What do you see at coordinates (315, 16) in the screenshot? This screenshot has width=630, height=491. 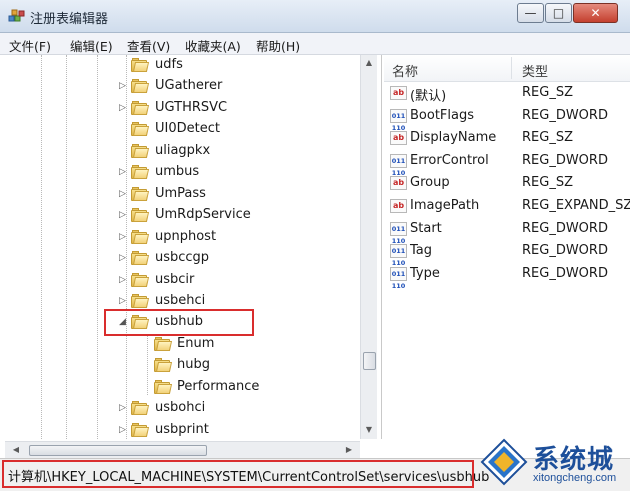 I see `title-bar: 注册表编辑器 — □ ✕` at bounding box center [315, 16].